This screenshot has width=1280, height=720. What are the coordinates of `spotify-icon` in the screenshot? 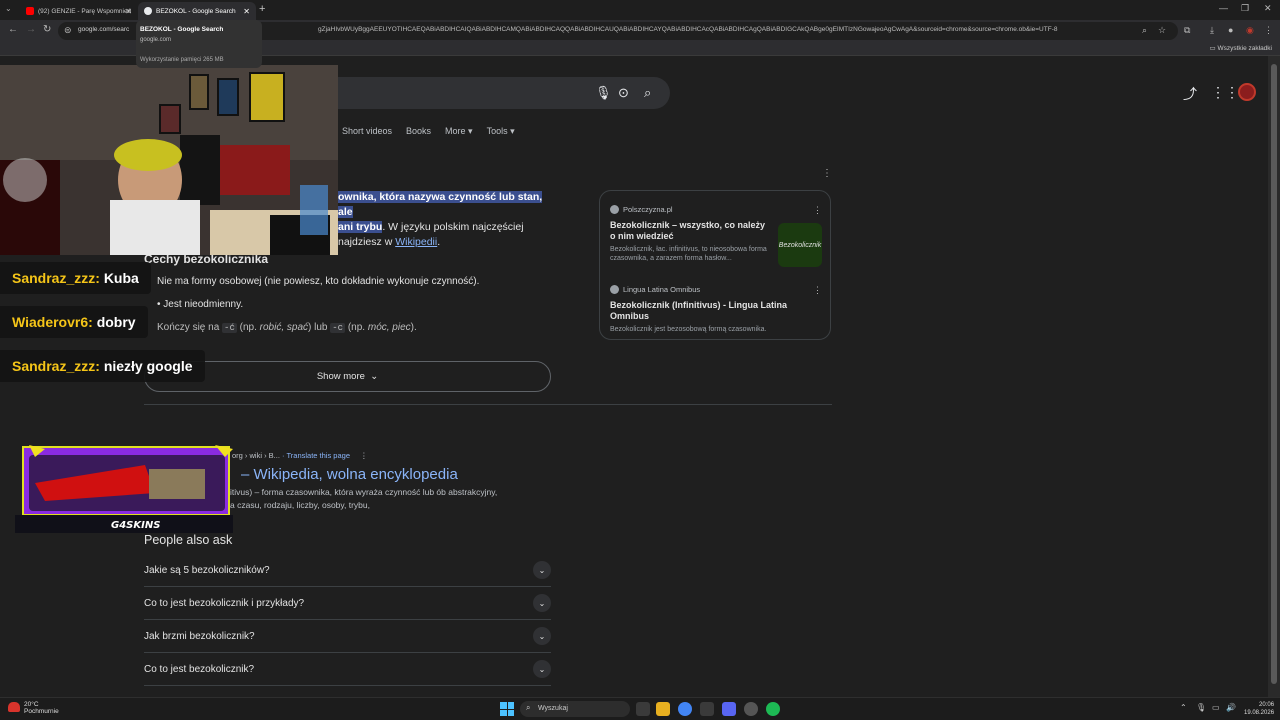 It's located at (773, 709).